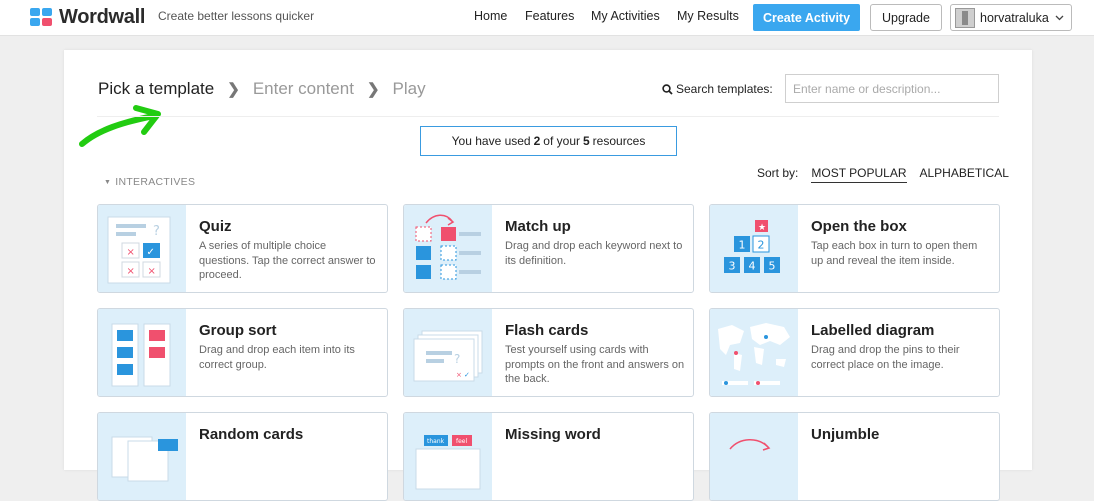 This screenshot has height=501, width=1094. What do you see at coordinates (754, 456) in the screenshot?
I see `unjumble-icon` at bounding box center [754, 456].